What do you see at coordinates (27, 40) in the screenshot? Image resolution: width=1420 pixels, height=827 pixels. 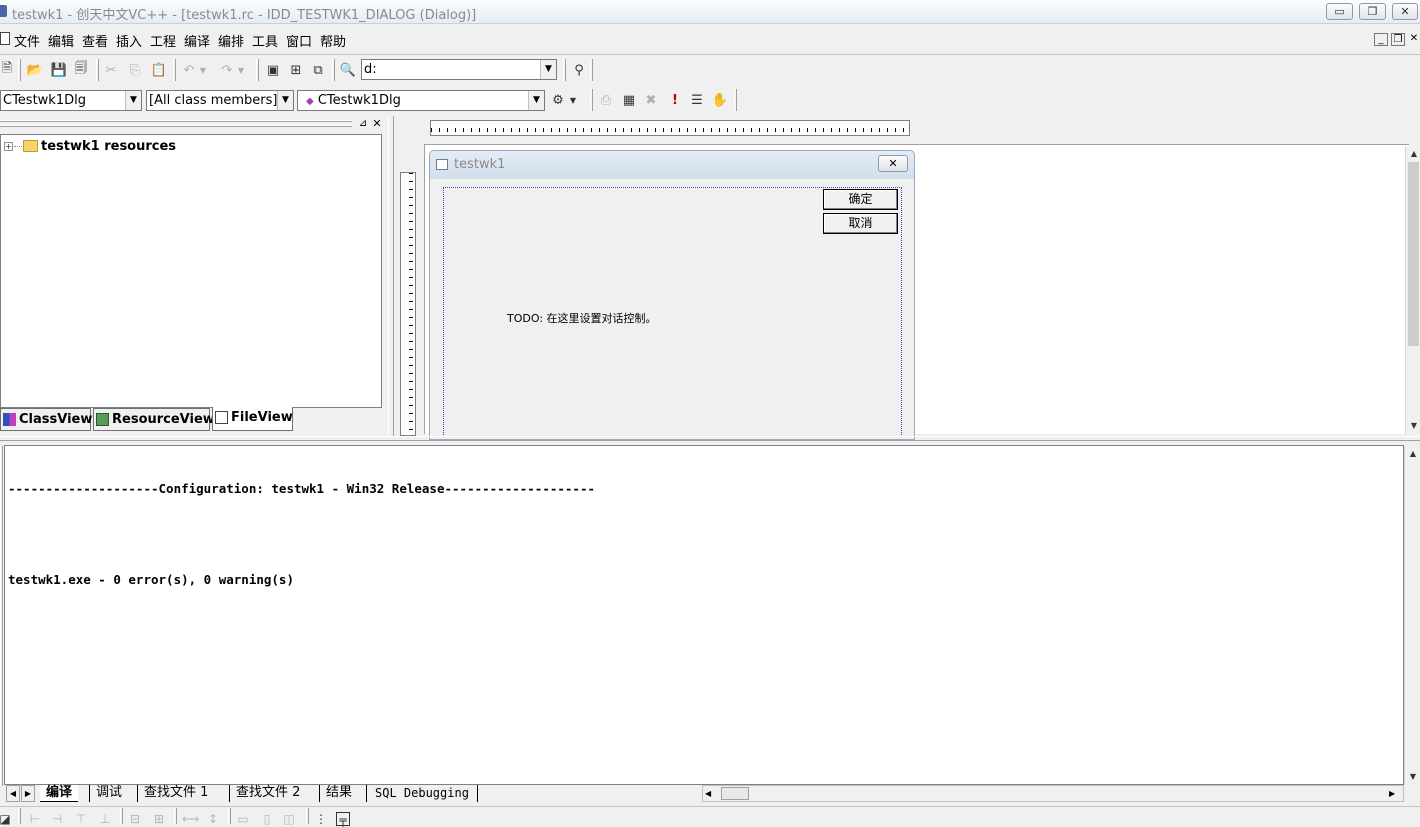 I see `menu-file: 文件` at bounding box center [27, 40].